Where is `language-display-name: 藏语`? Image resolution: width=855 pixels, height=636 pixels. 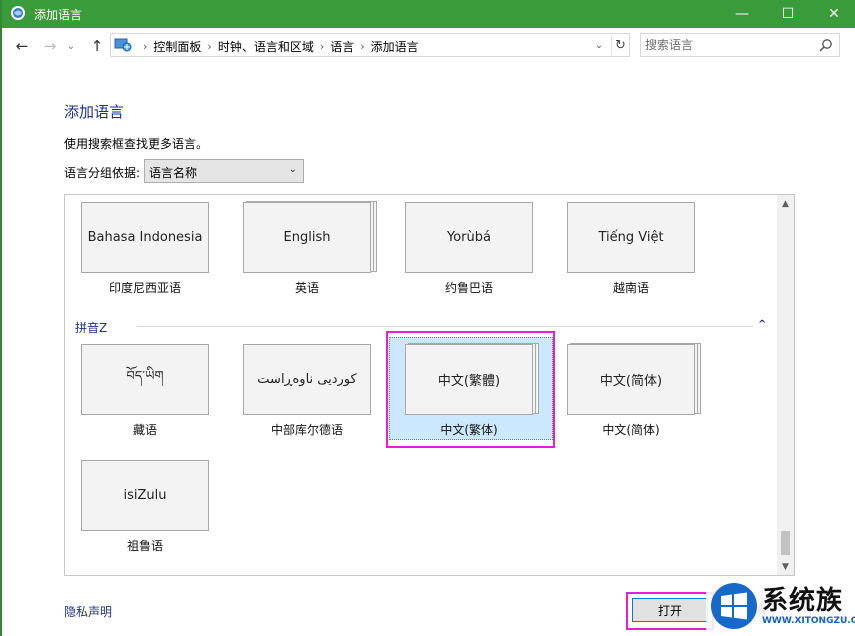 language-display-name: 藏语 is located at coordinates (144, 430).